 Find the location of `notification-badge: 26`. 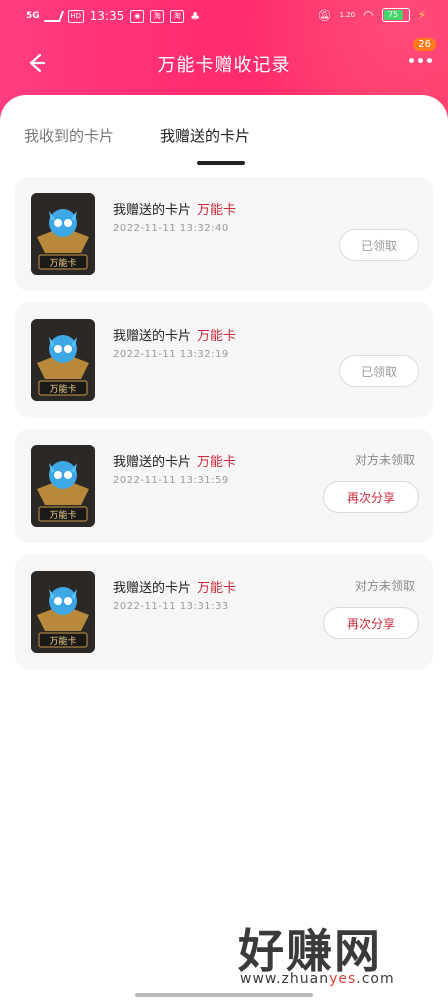

notification-badge: 26 is located at coordinates (424, 44).